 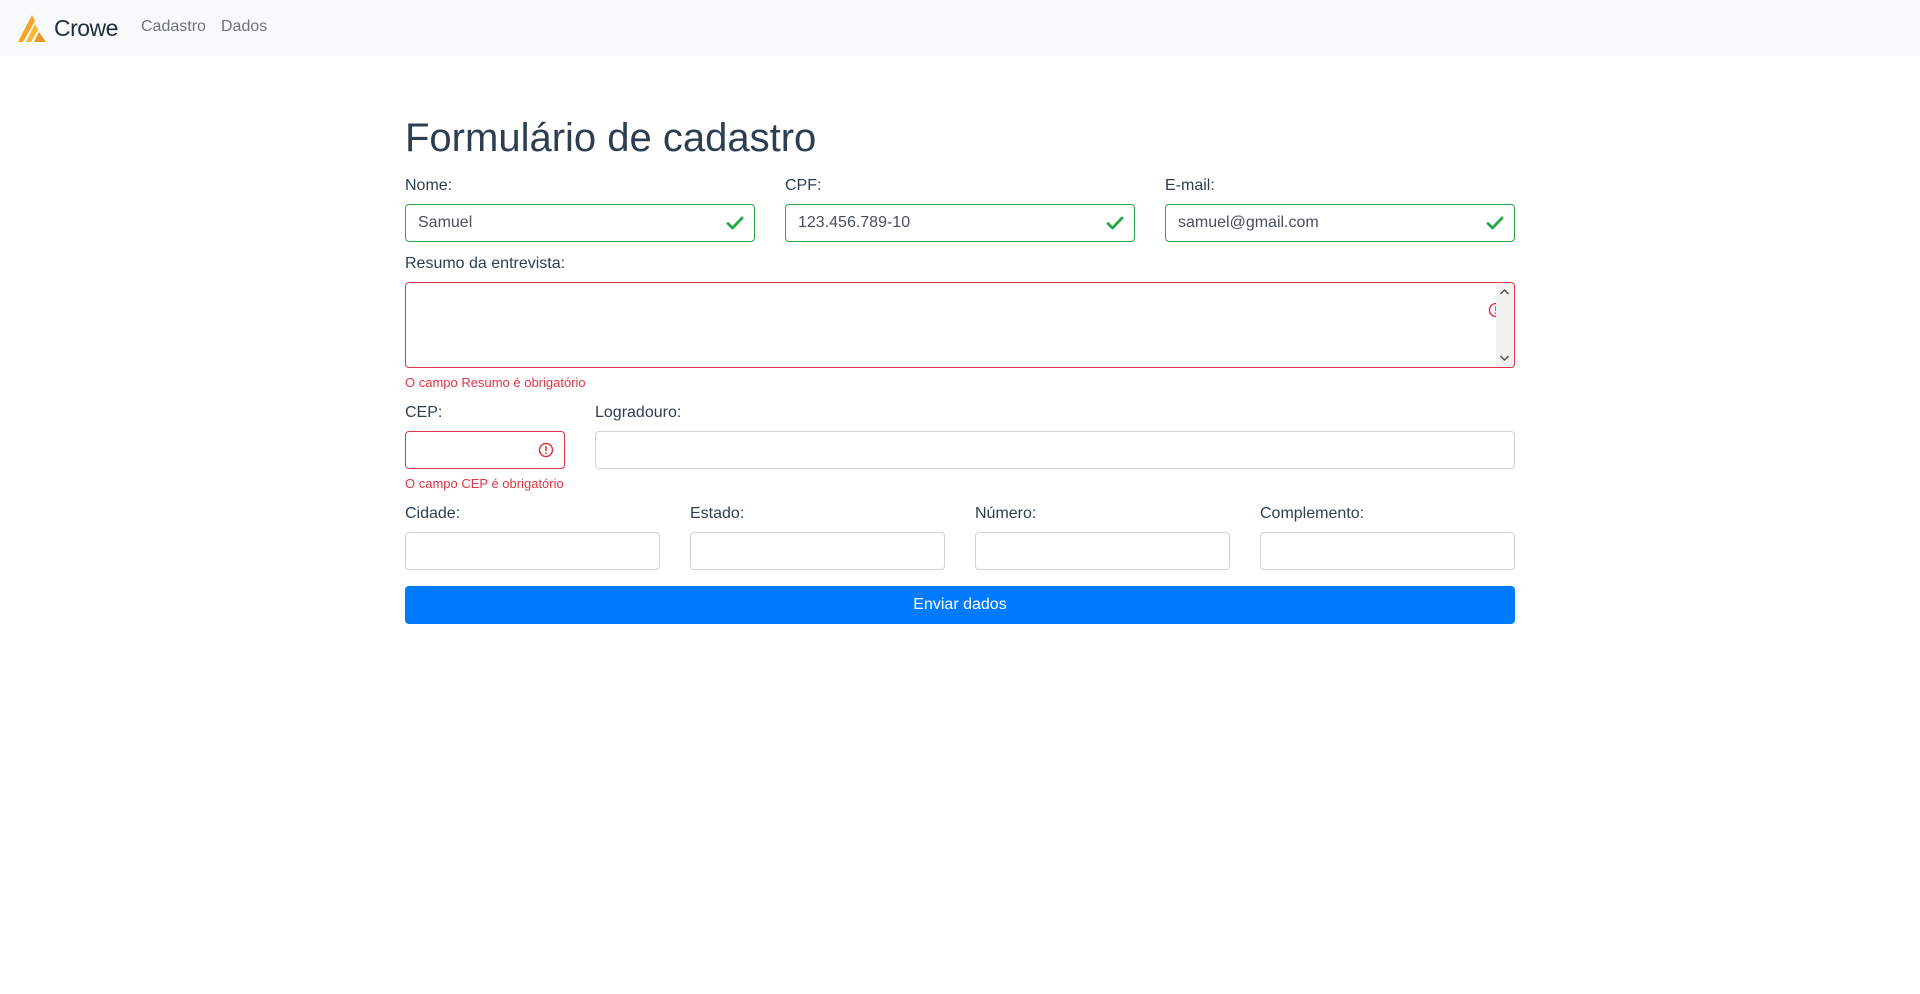 What do you see at coordinates (244, 27) in the screenshot?
I see `nav-link-dados: Dados` at bounding box center [244, 27].